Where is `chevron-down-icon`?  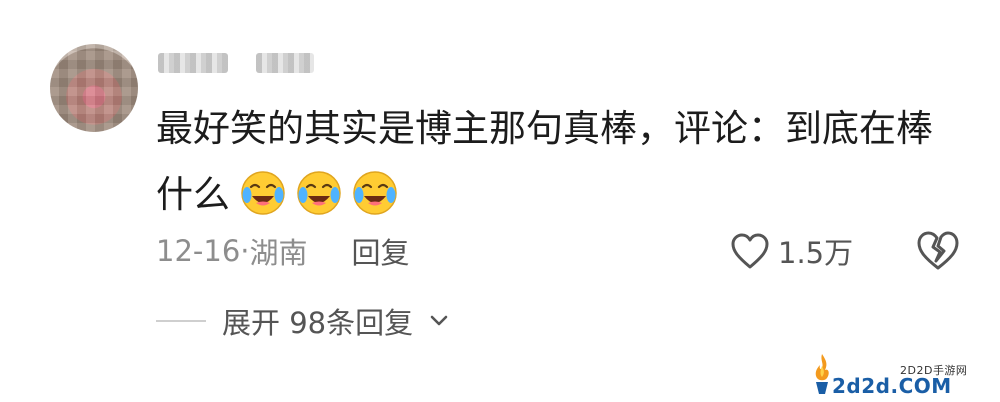
chevron-down-icon is located at coordinates (439, 320).